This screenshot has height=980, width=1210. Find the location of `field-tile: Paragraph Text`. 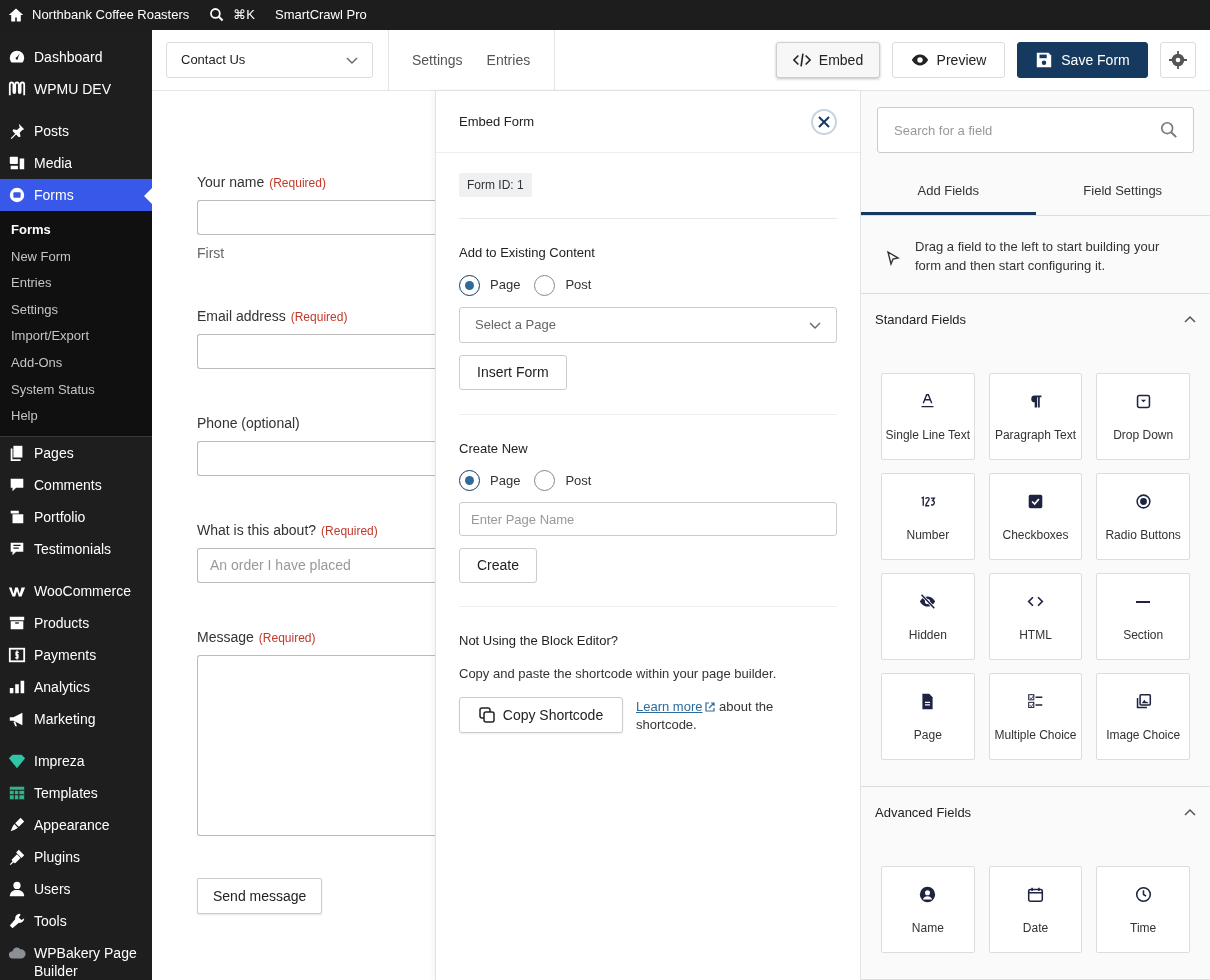

field-tile: Paragraph Text is located at coordinates (1035, 416).